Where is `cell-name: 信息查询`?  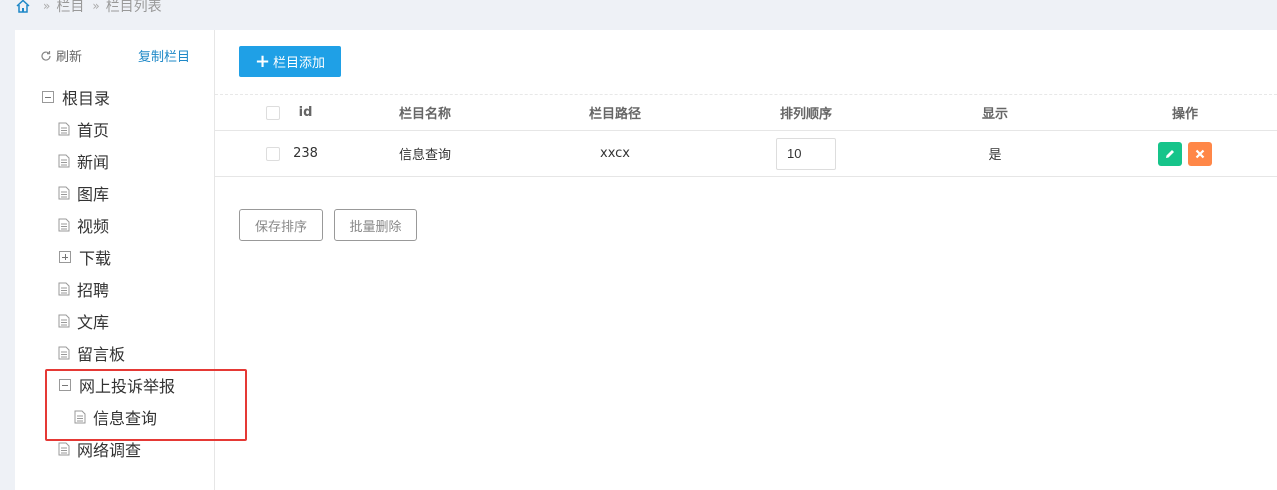 cell-name: 信息查询 is located at coordinates (424, 155).